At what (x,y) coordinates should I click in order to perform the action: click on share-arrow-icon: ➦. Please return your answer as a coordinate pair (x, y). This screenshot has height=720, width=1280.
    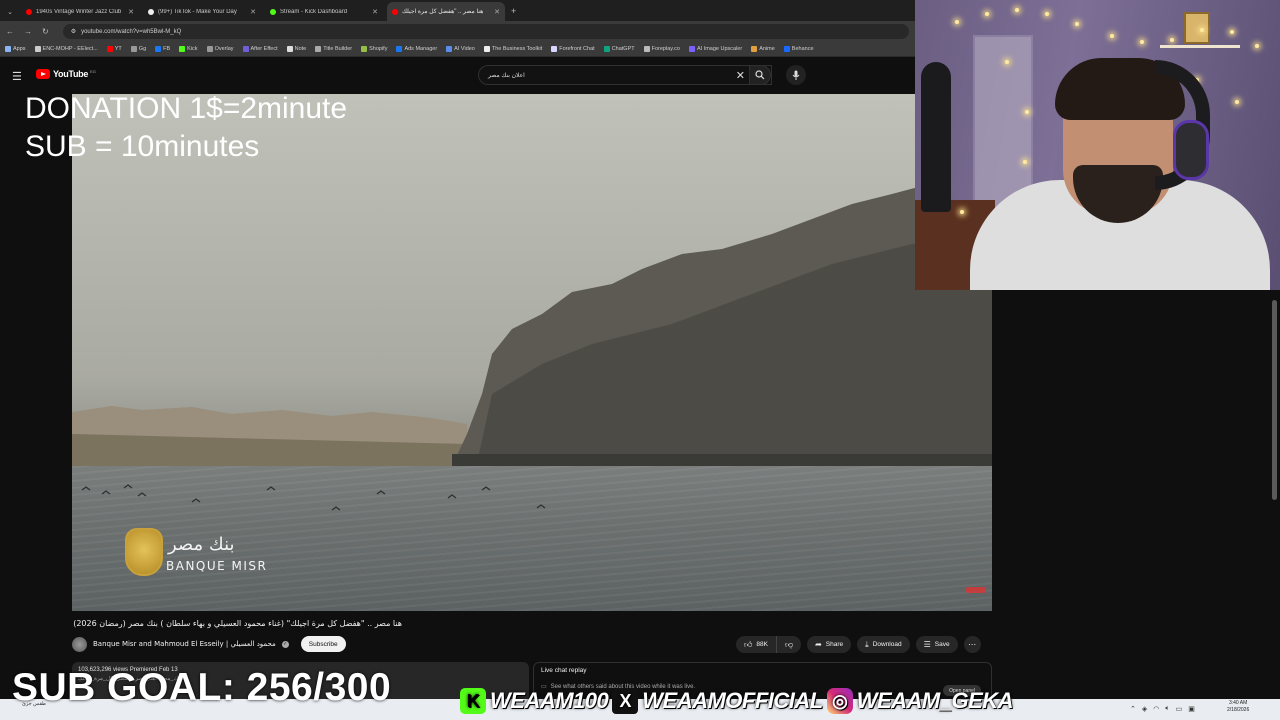
    Looking at the image, I should click on (818, 644).